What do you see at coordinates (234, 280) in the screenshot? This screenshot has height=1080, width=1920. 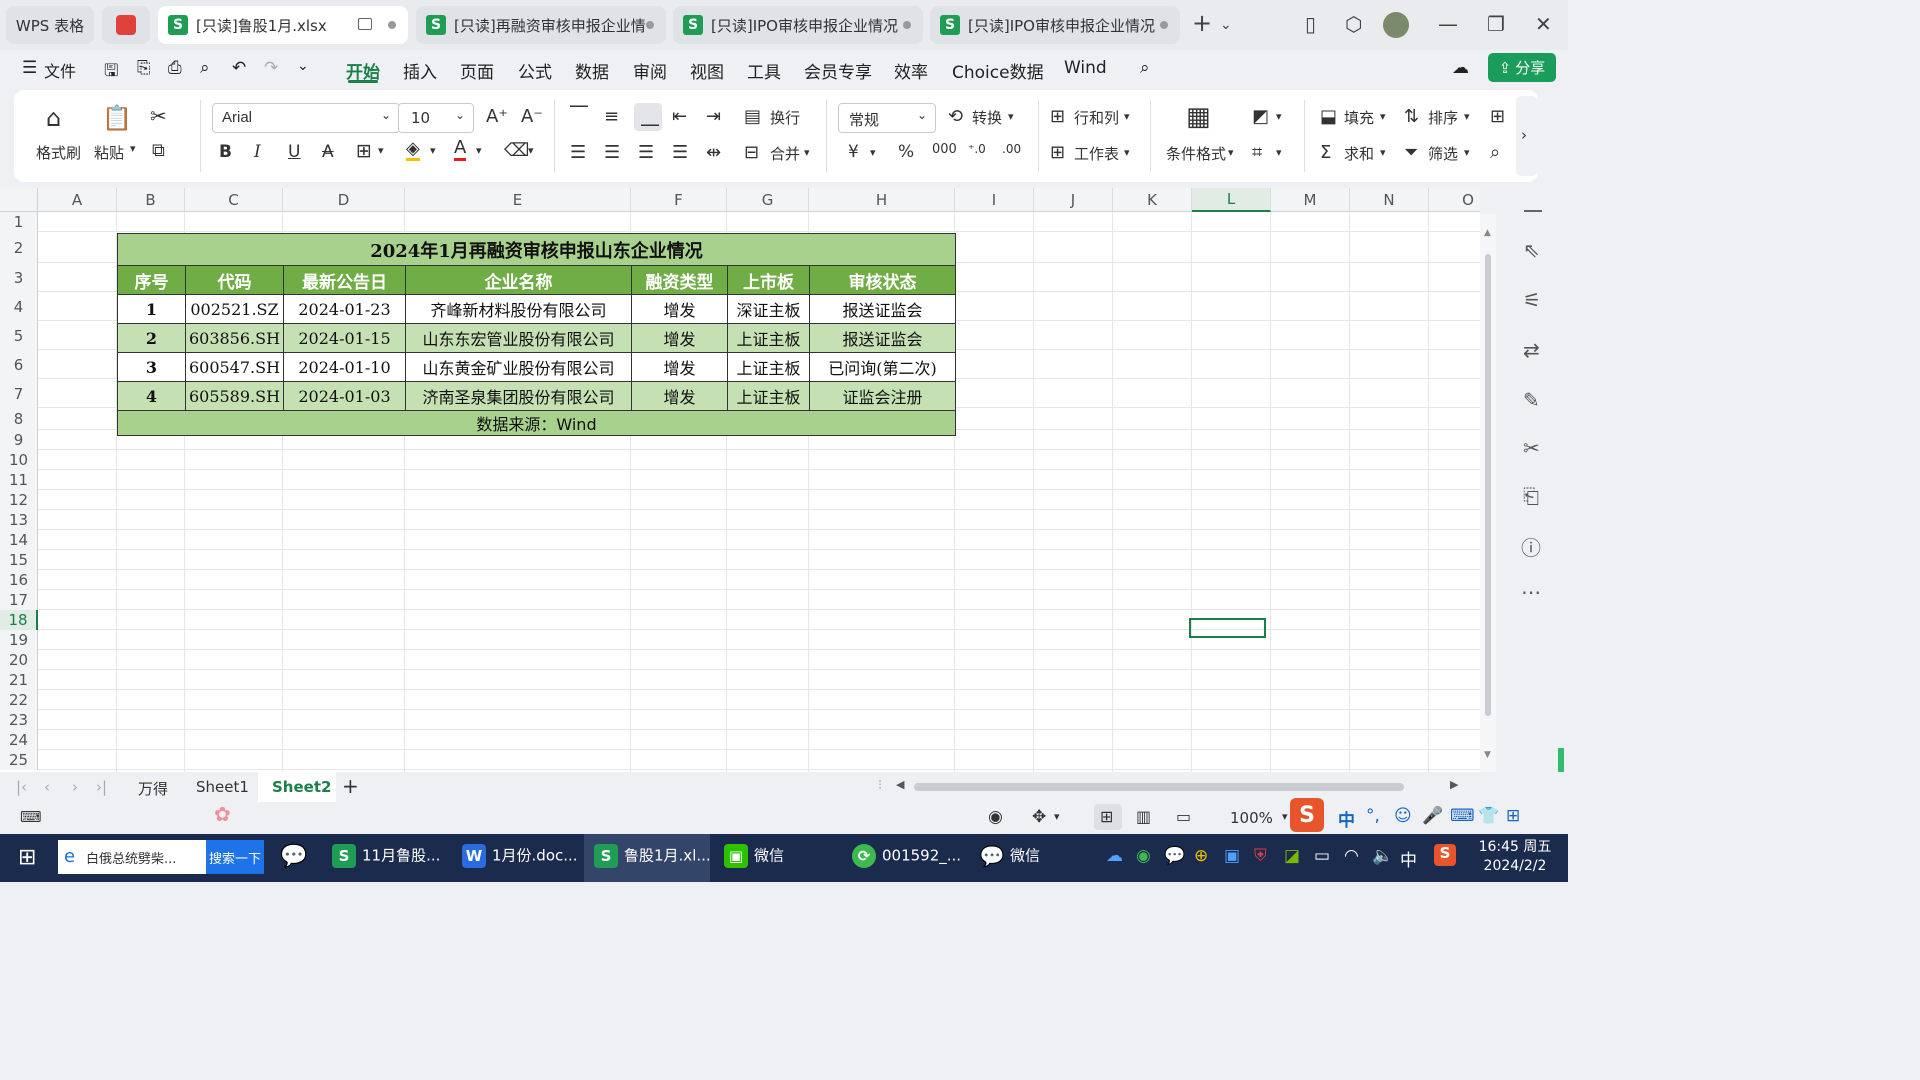 I see `header-cell: 代码` at bounding box center [234, 280].